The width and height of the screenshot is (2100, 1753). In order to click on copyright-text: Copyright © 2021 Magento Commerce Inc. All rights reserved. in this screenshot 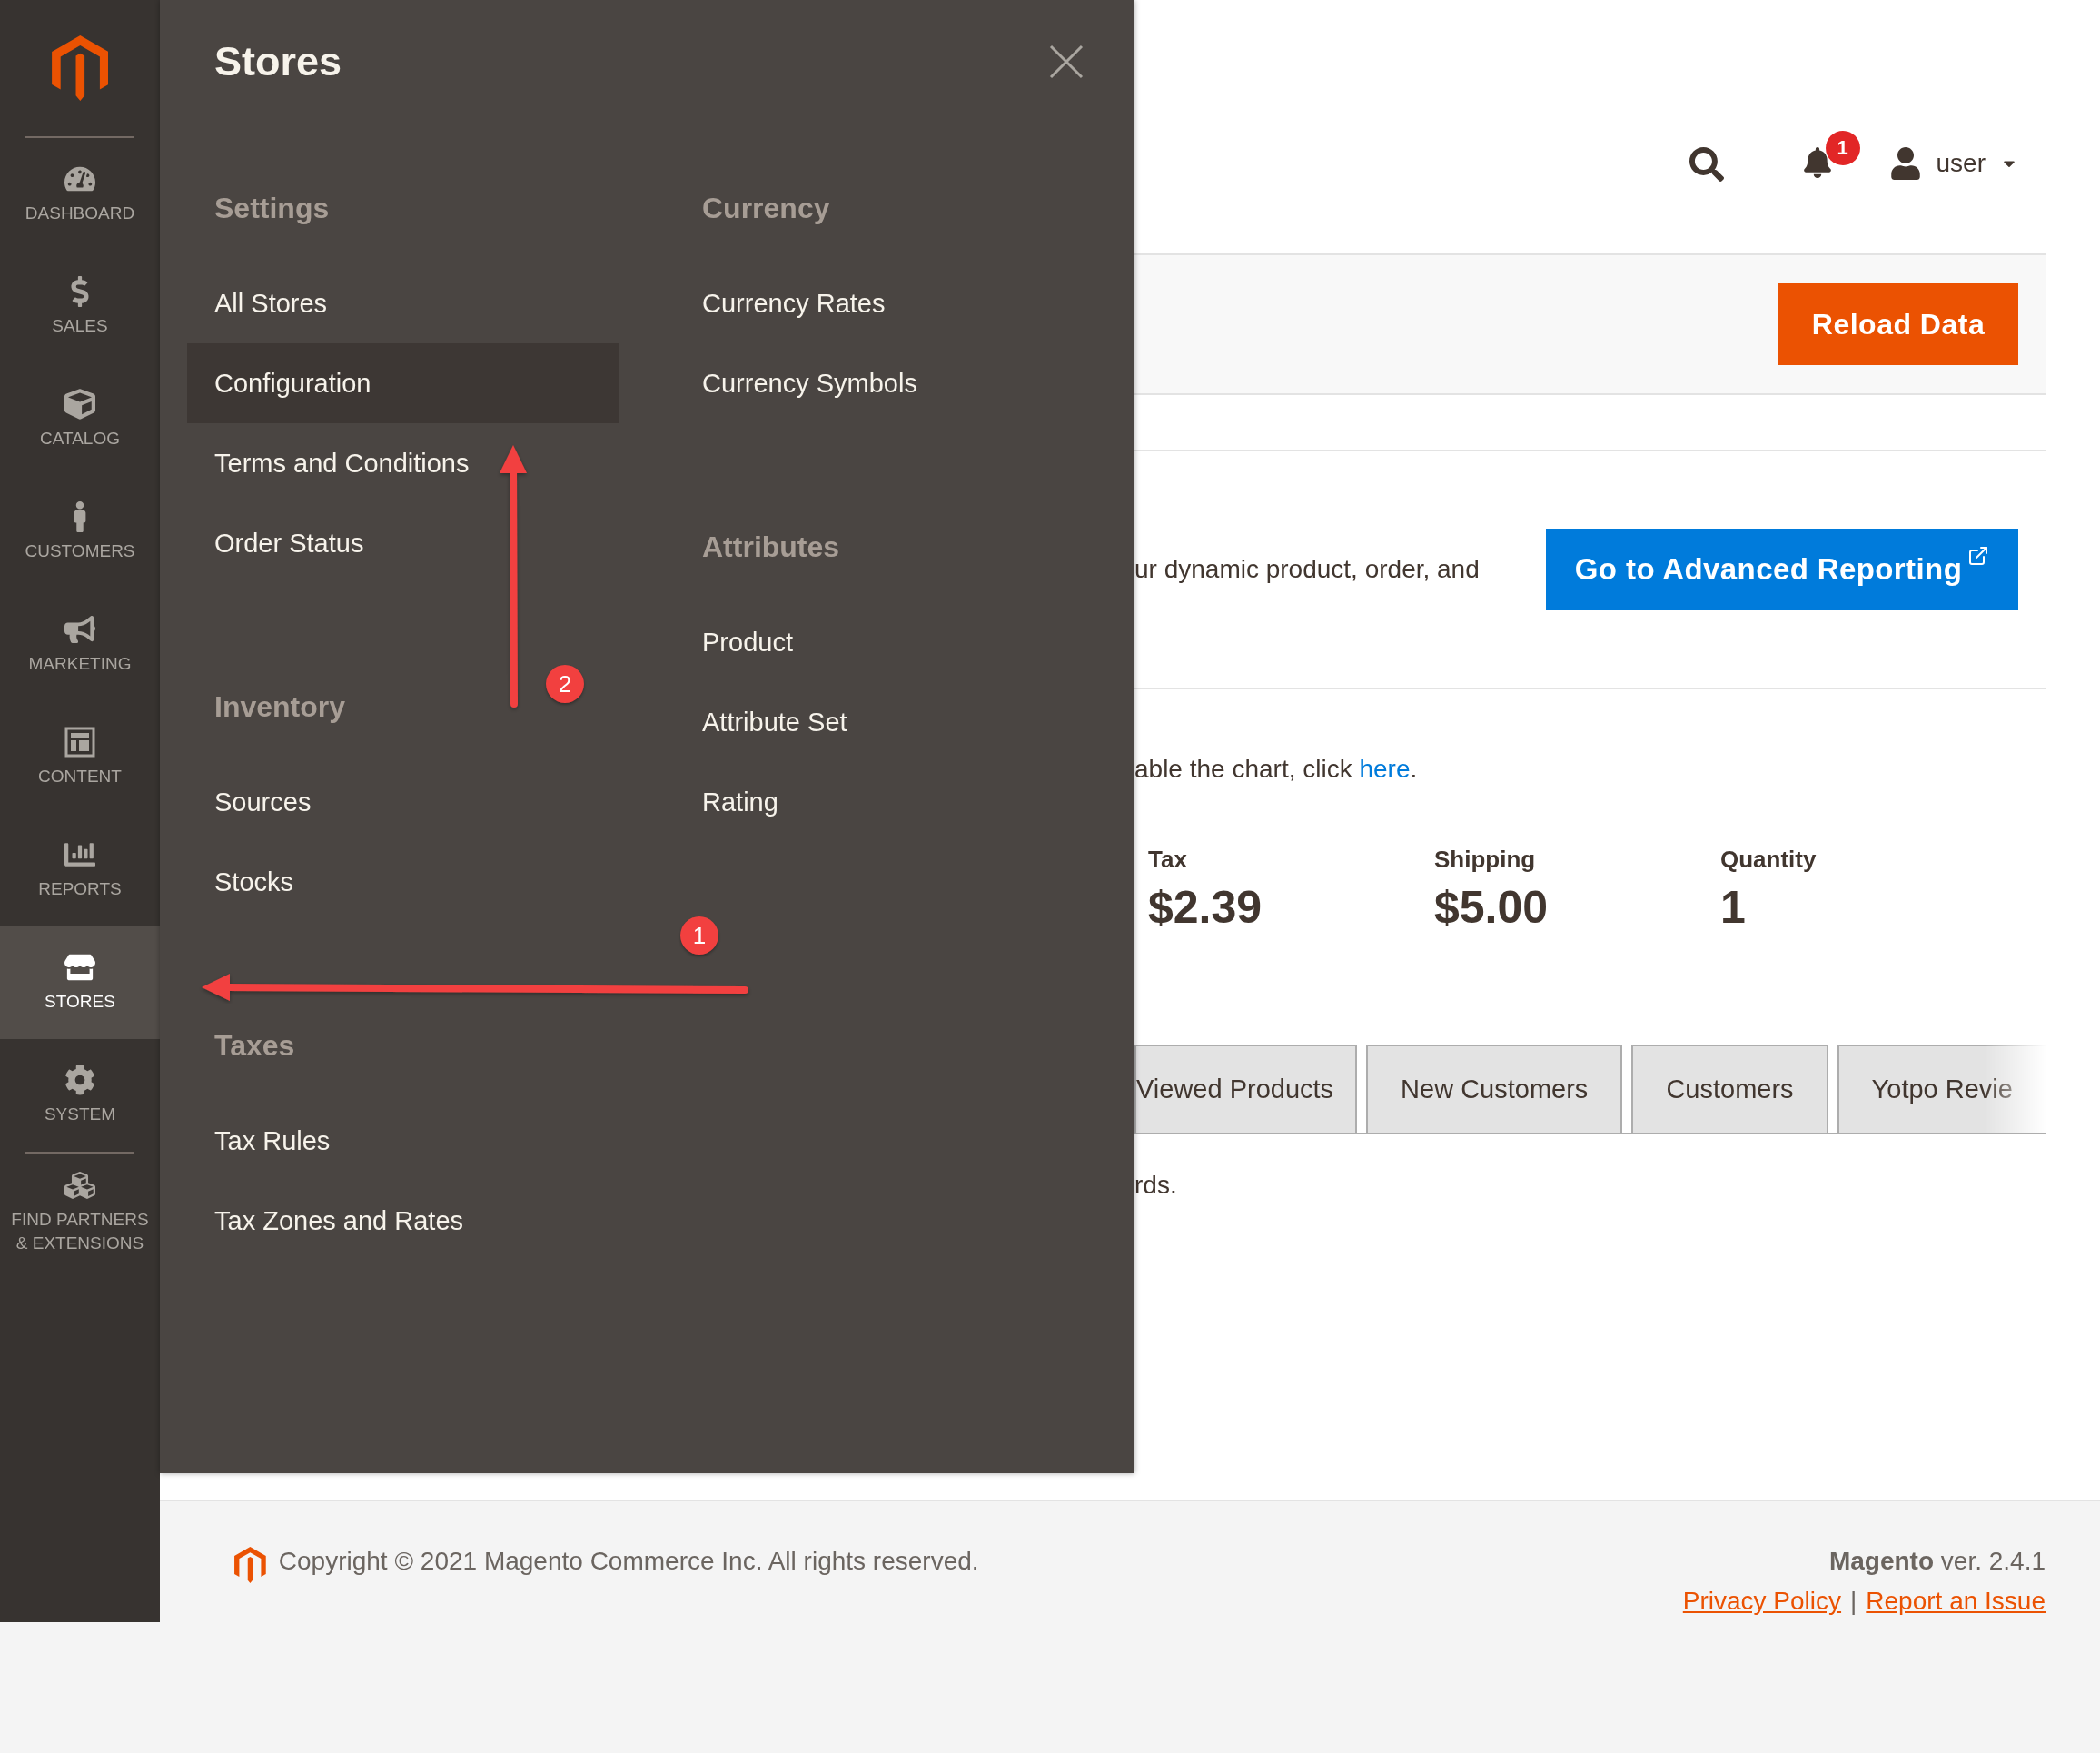, I will do `click(628, 1562)`.